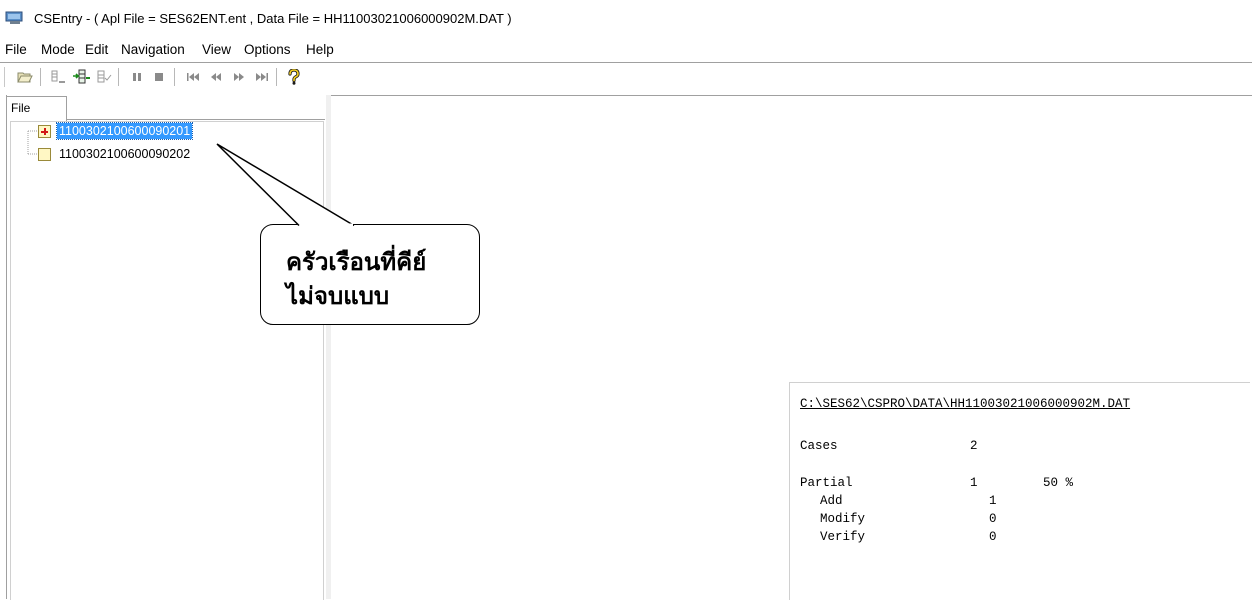  What do you see at coordinates (993, 537) in the screenshot?
I see `verify-value: 0` at bounding box center [993, 537].